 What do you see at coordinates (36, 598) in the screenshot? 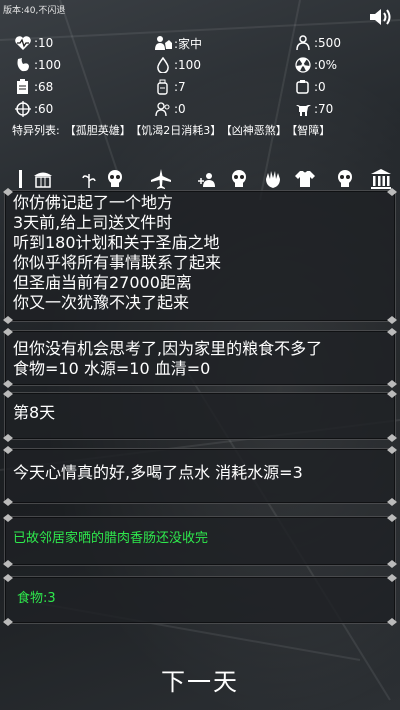
I see `food-text: 食物:3` at bounding box center [36, 598].